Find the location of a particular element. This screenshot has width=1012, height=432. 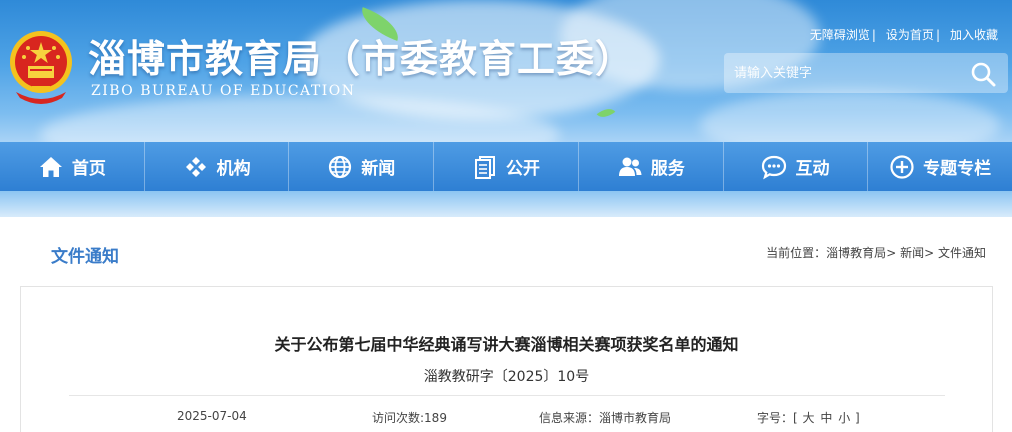

nav-item-label: 专题专栏 is located at coordinates (957, 169).